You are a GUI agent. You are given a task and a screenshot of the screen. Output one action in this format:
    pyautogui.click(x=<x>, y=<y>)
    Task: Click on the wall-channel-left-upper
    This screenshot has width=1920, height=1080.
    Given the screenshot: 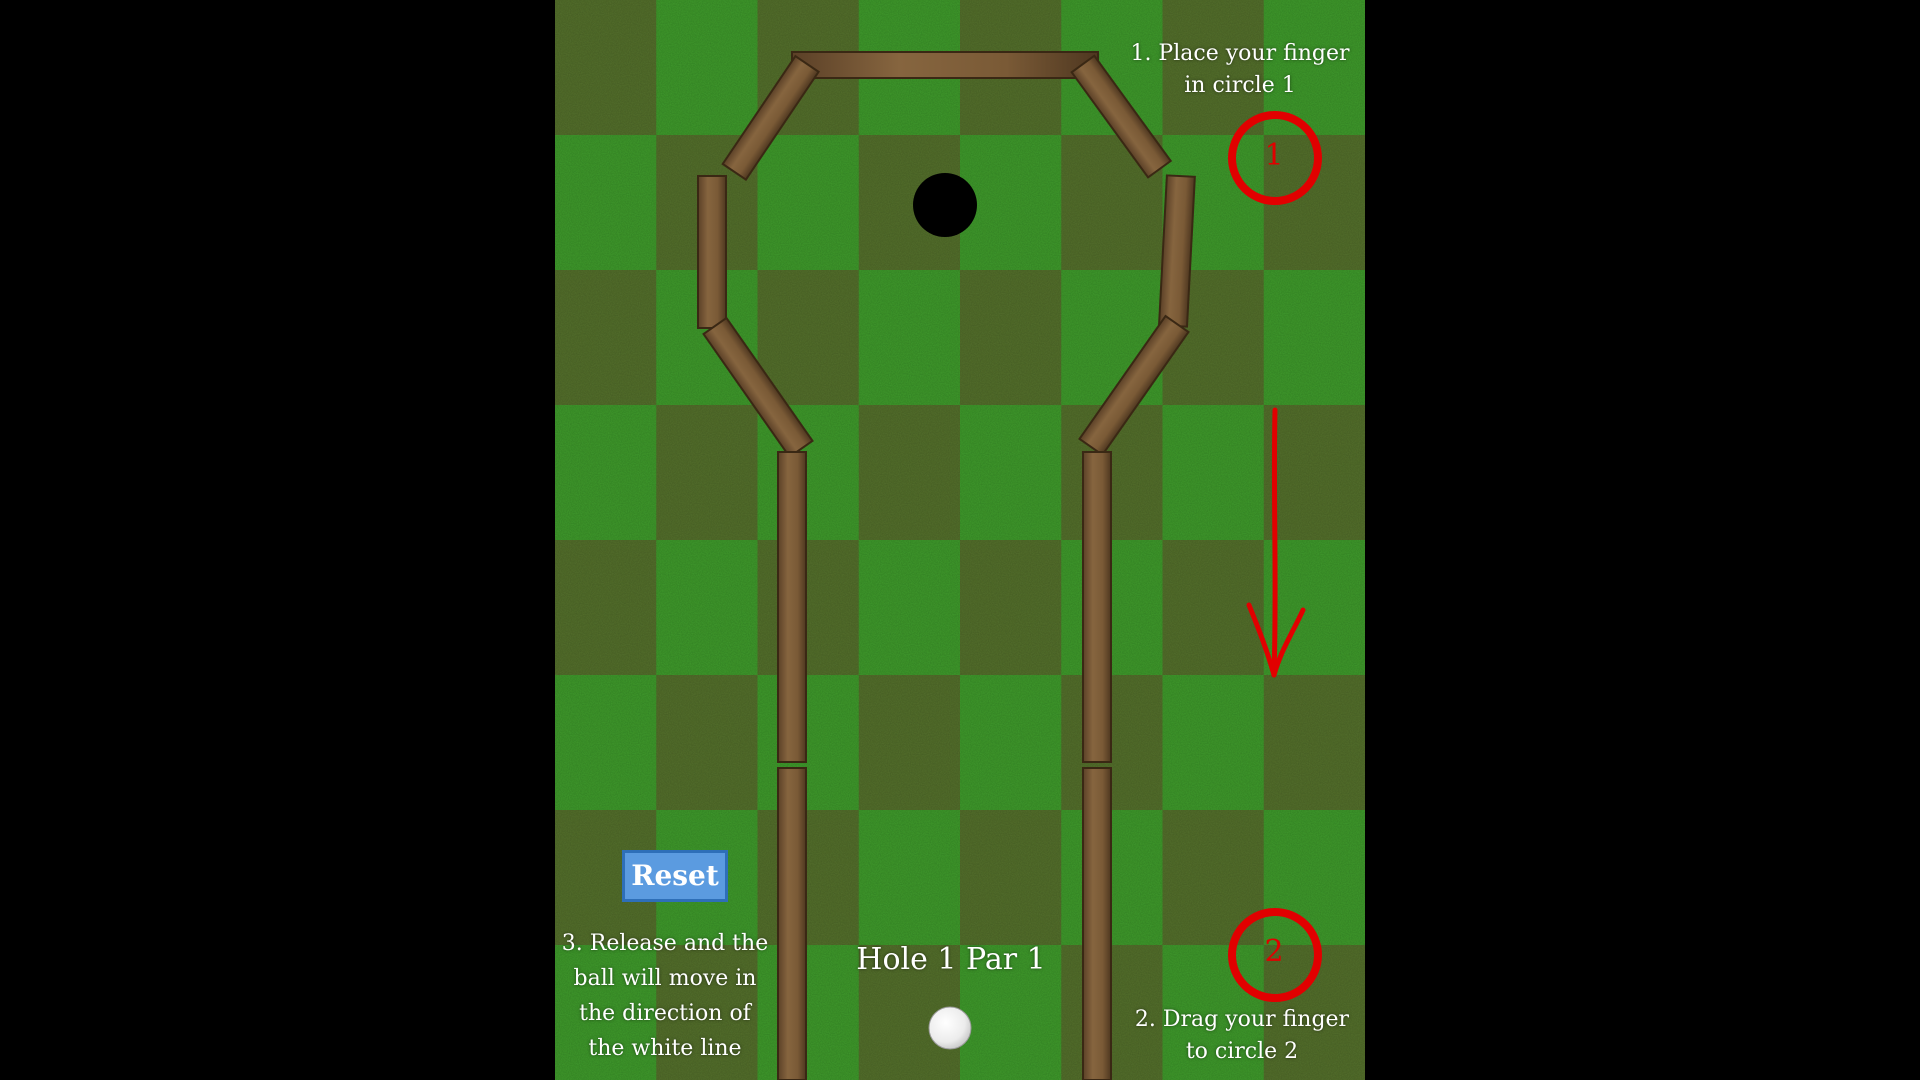 What is the action you would take?
    pyautogui.click(x=792, y=607)
    